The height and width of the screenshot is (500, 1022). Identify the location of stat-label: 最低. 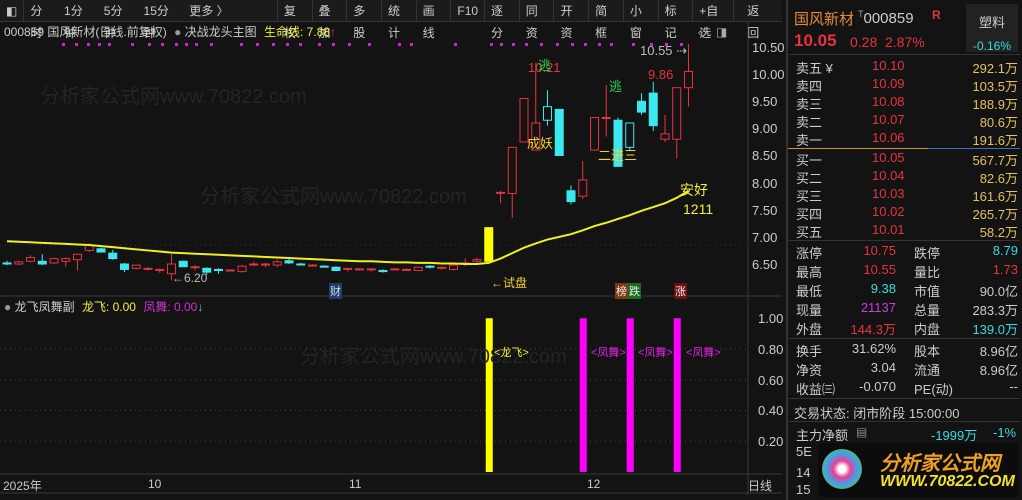
(809, 291).